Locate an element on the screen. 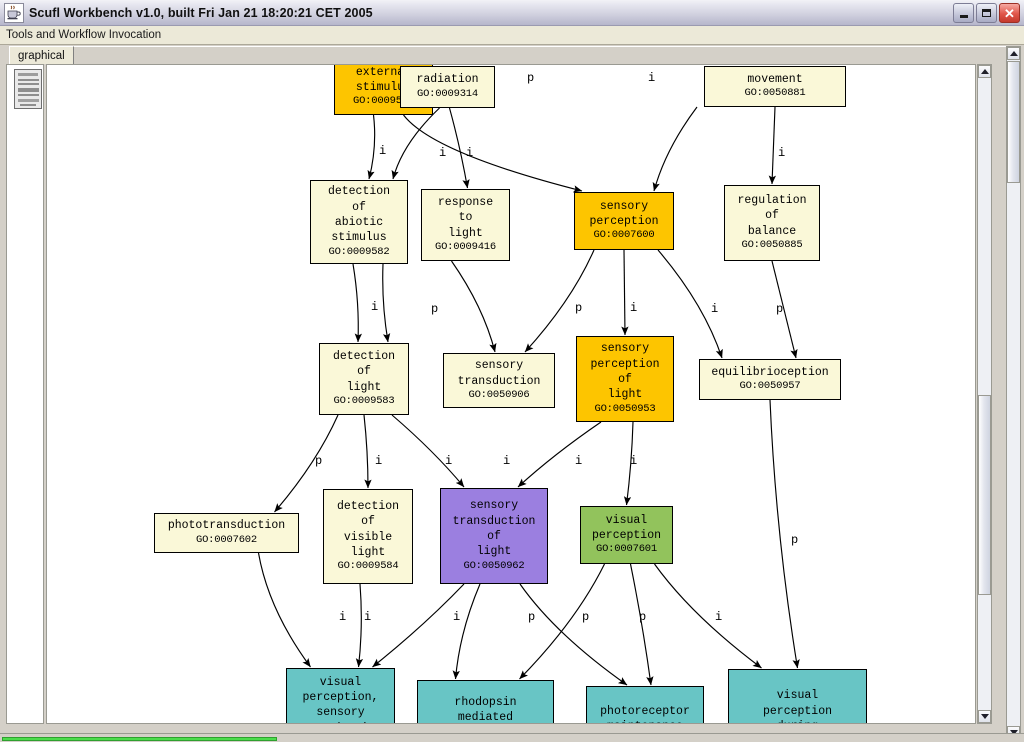 This screenshot has height=742, width=1024. node-label: sensory perception of light is located at coordinates (625, 372).